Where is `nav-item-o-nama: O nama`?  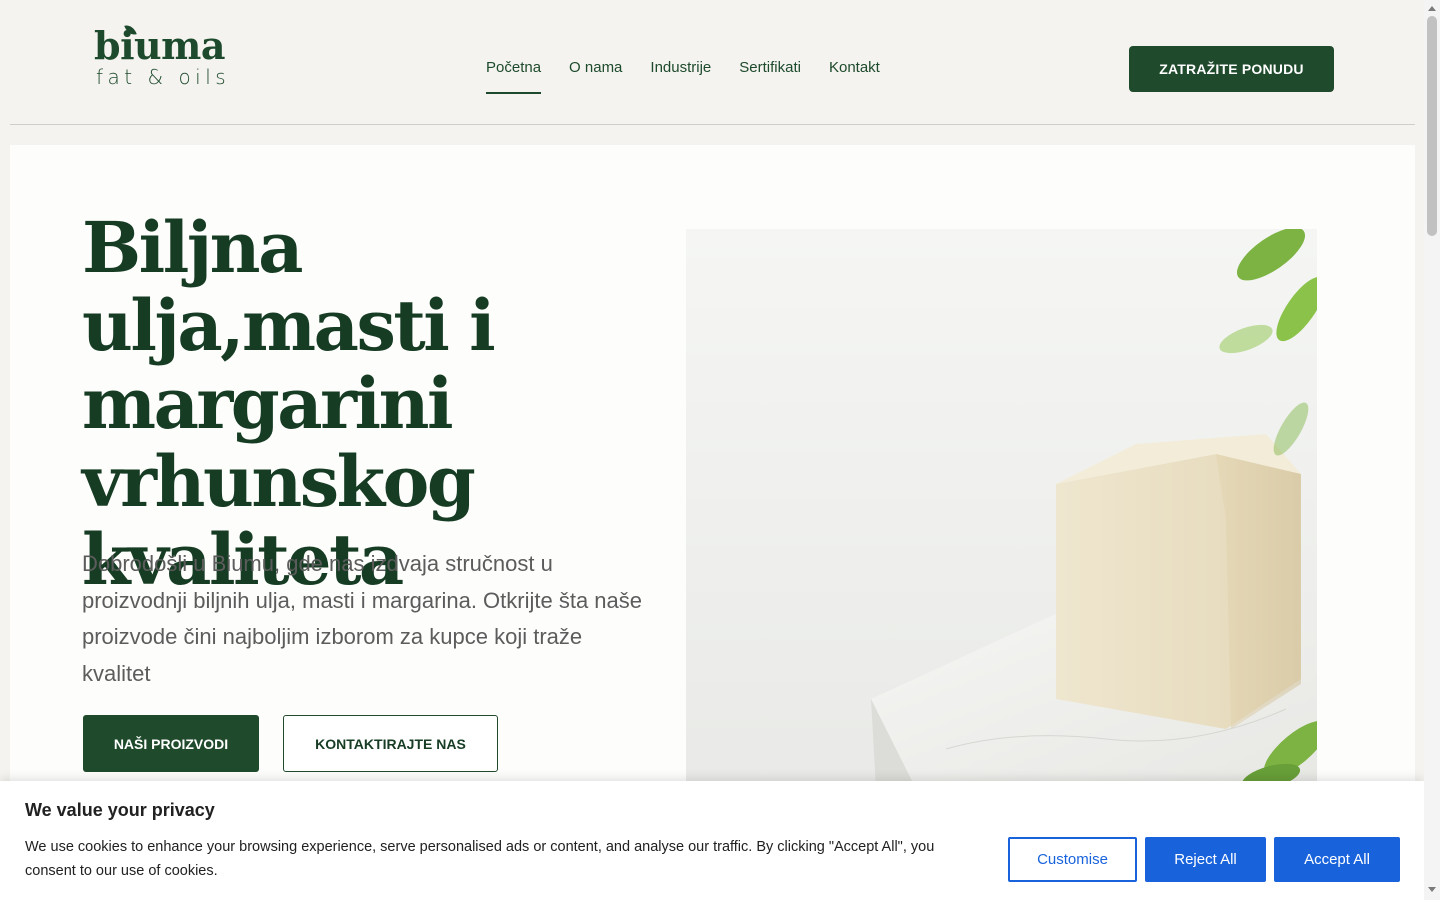 nav-item-o-nama: O nama is located at coordinates (595, 68).